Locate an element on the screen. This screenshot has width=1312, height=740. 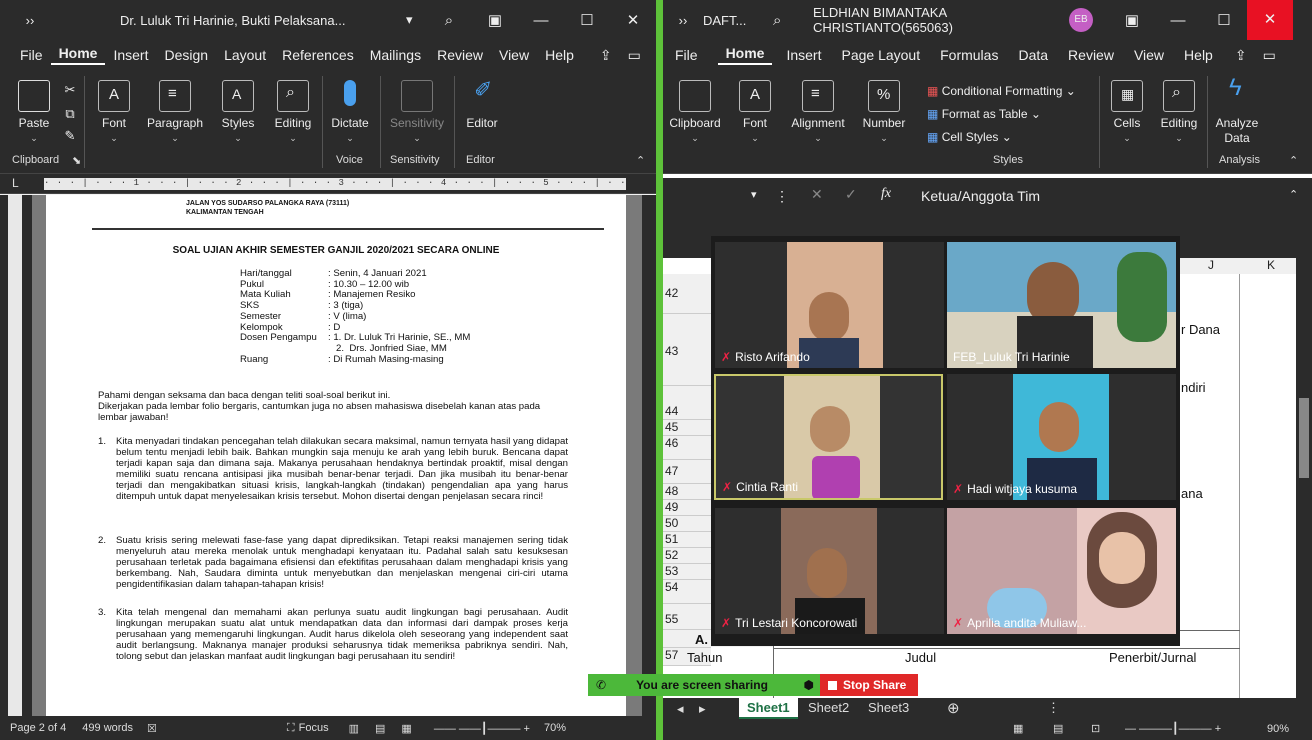
sensitivity-button: Sensitivity ⌄ is located at coordinates (417, 113).